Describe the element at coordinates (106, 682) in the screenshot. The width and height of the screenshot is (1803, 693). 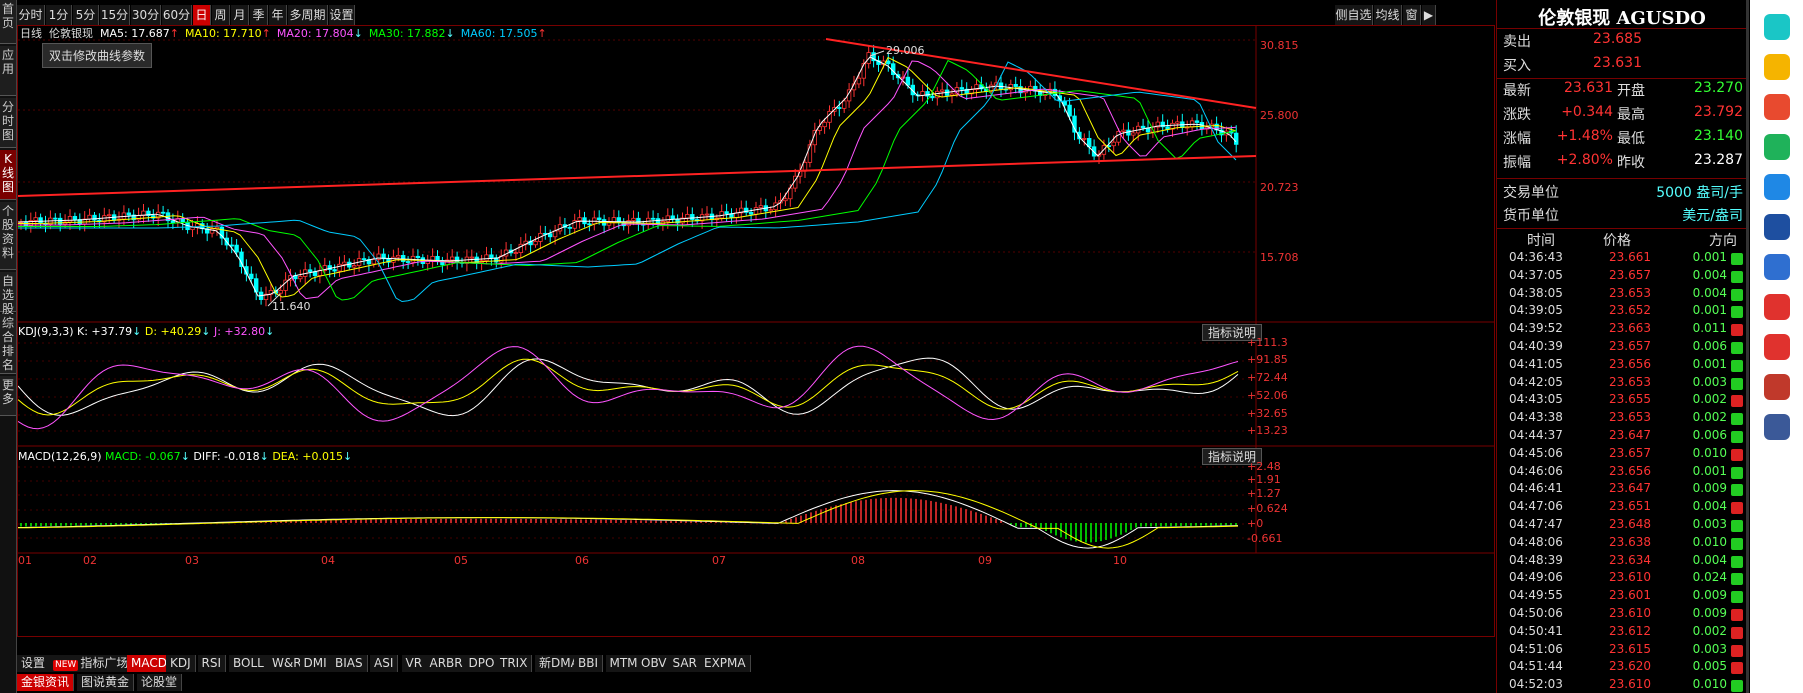
I see `news-tab: 图说黄金` at that location.